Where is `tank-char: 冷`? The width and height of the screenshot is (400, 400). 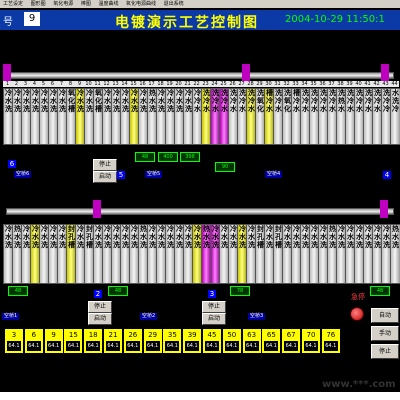
tank-char: 冷 is located at coordinates (395, 108).